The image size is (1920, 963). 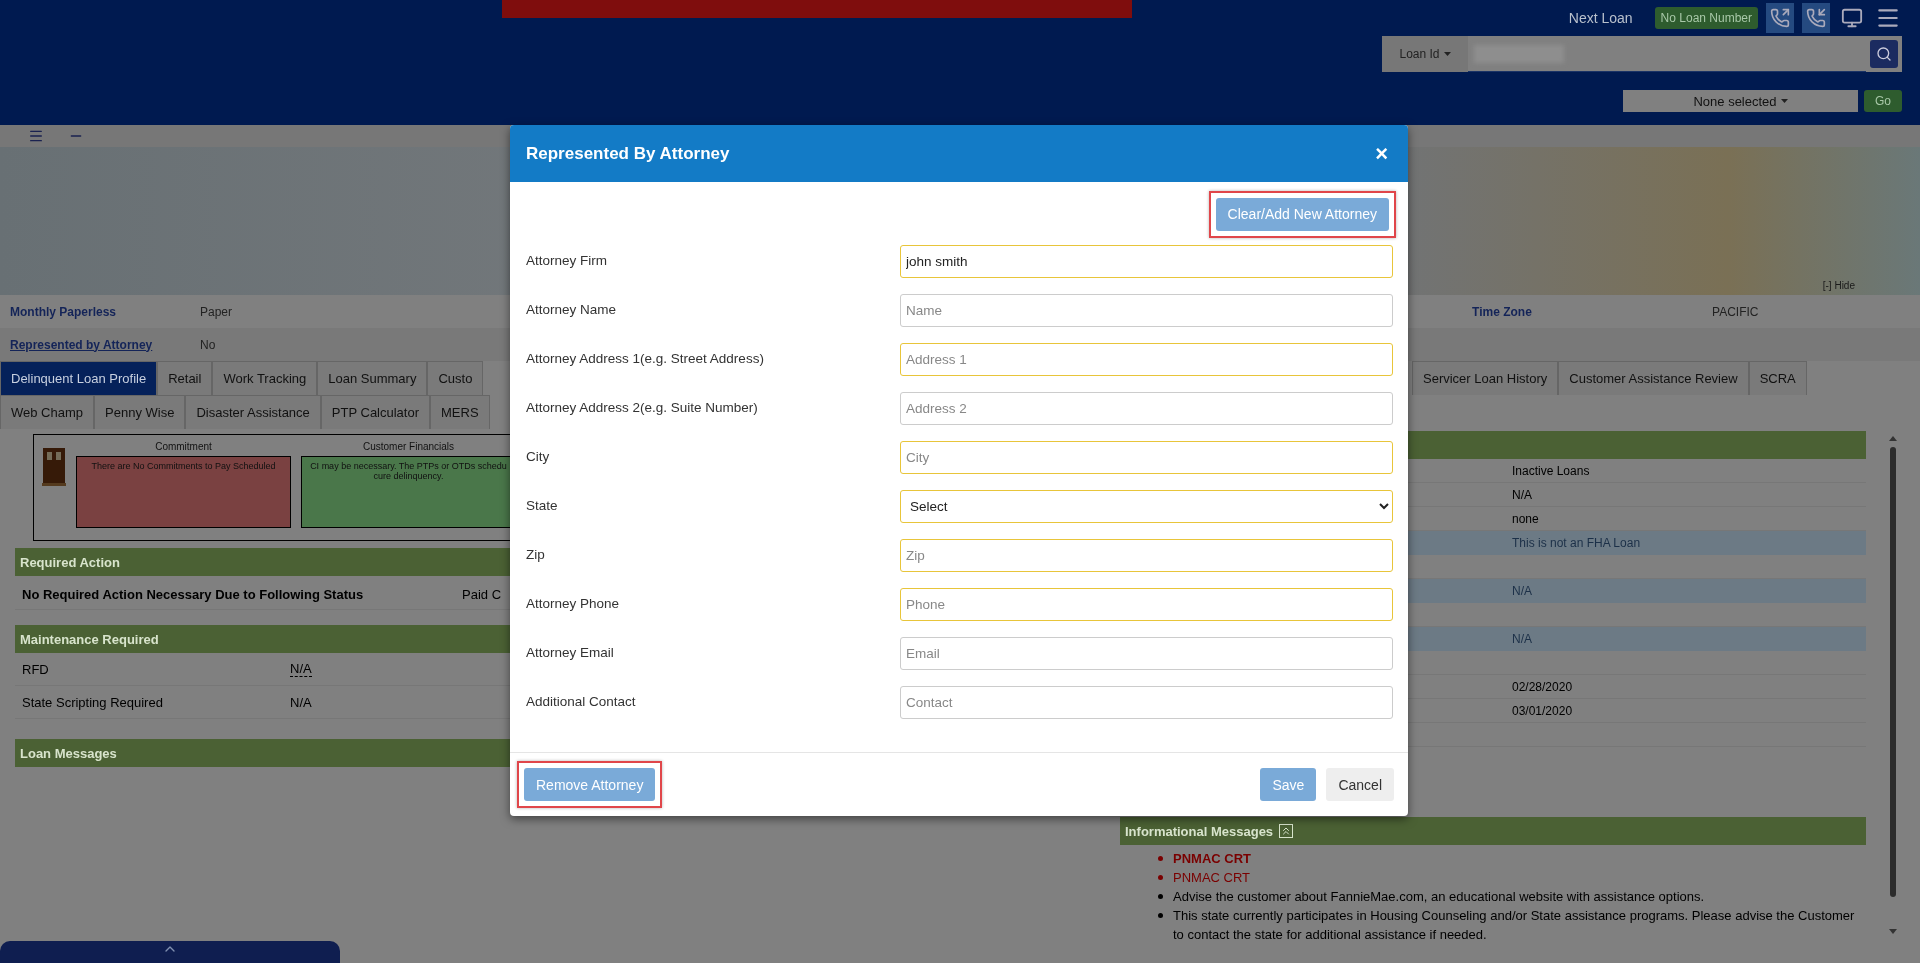 What do you see at coordinates (628, 153) in the screenshot?
I see `dialog-title: Represented By Attorney` at bounding box center [628, 153].